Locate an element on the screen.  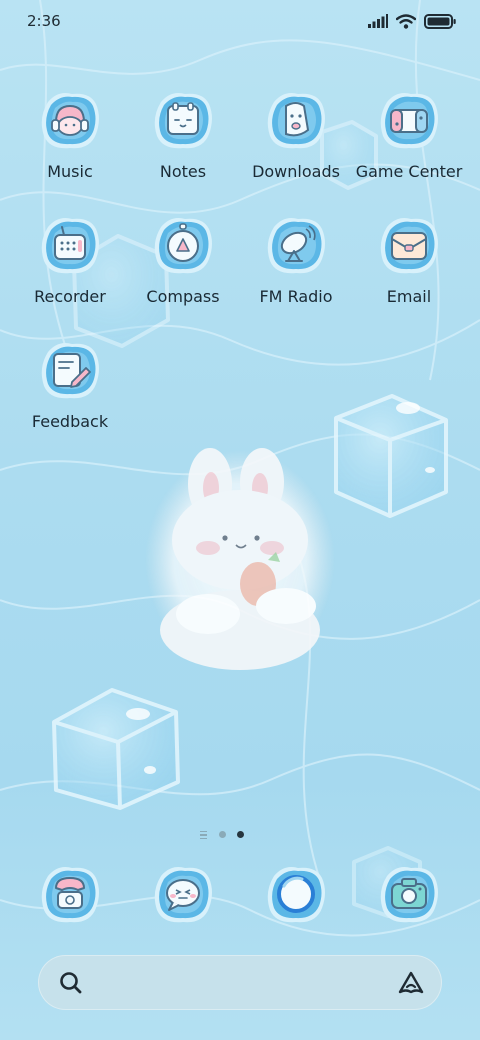
phone-icon is located at coordinates (70, 895).